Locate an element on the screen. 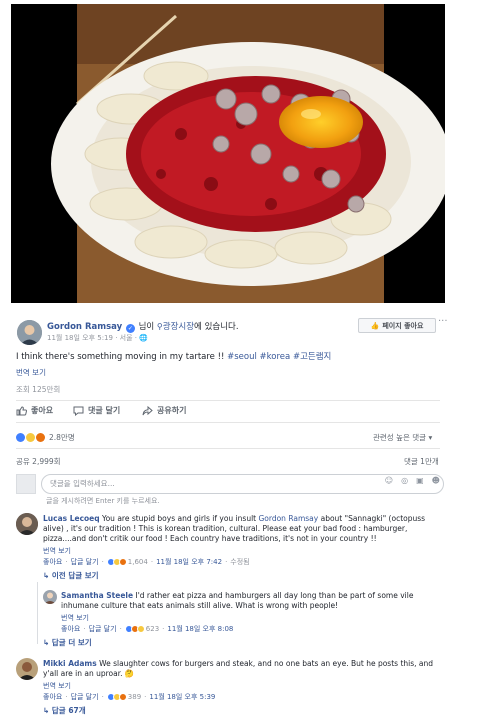 The image size is (480, 727). author-avatar is located at coordinates (29, 332).